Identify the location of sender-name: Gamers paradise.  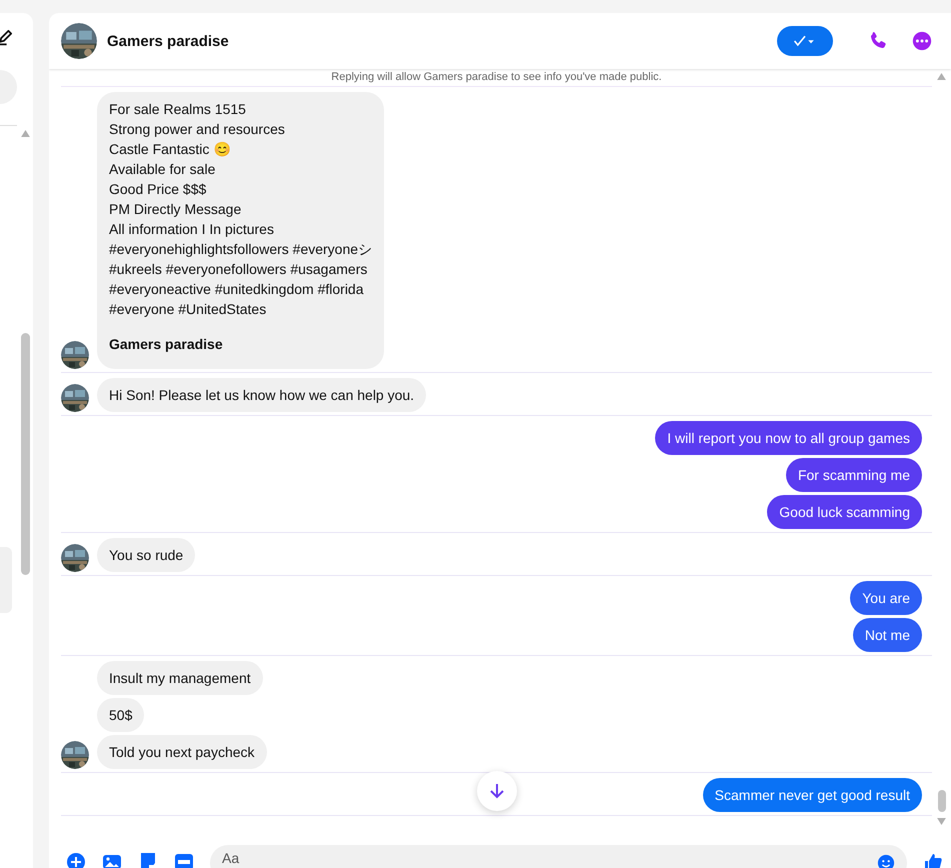
(166, 344).